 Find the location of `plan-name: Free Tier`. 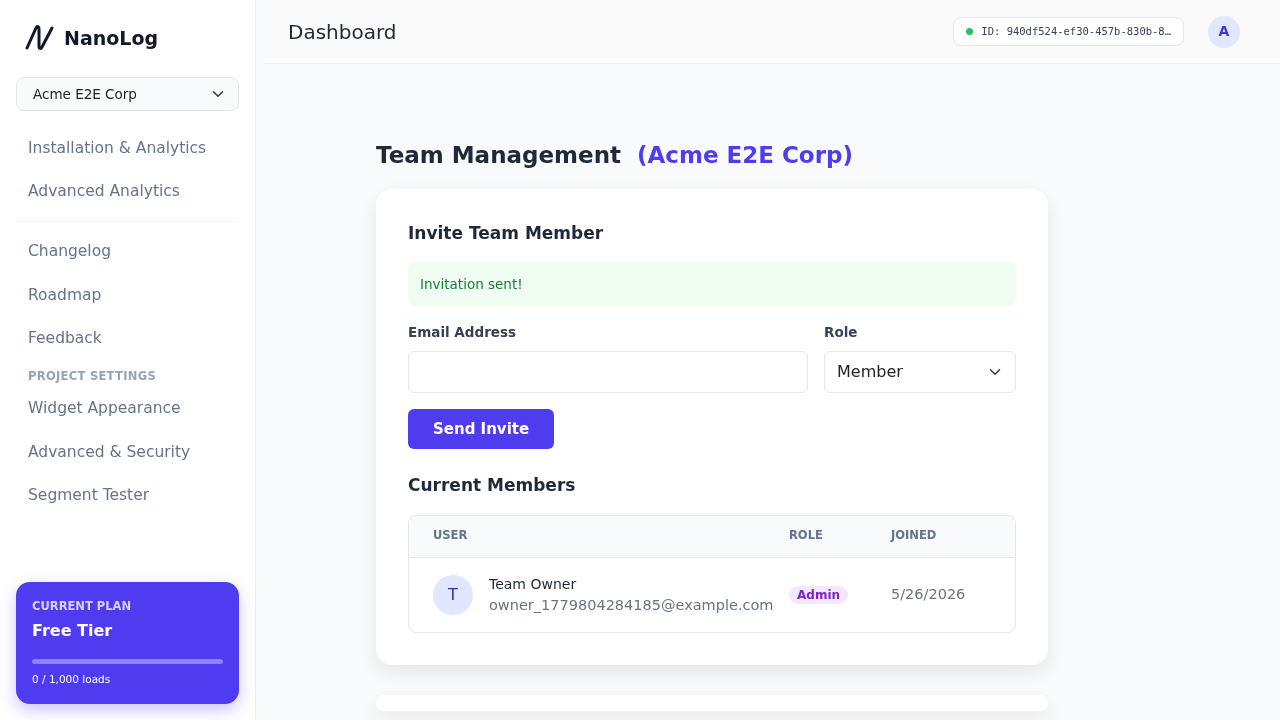

plan-name: Free Tier is located at coordinates (73, 631).